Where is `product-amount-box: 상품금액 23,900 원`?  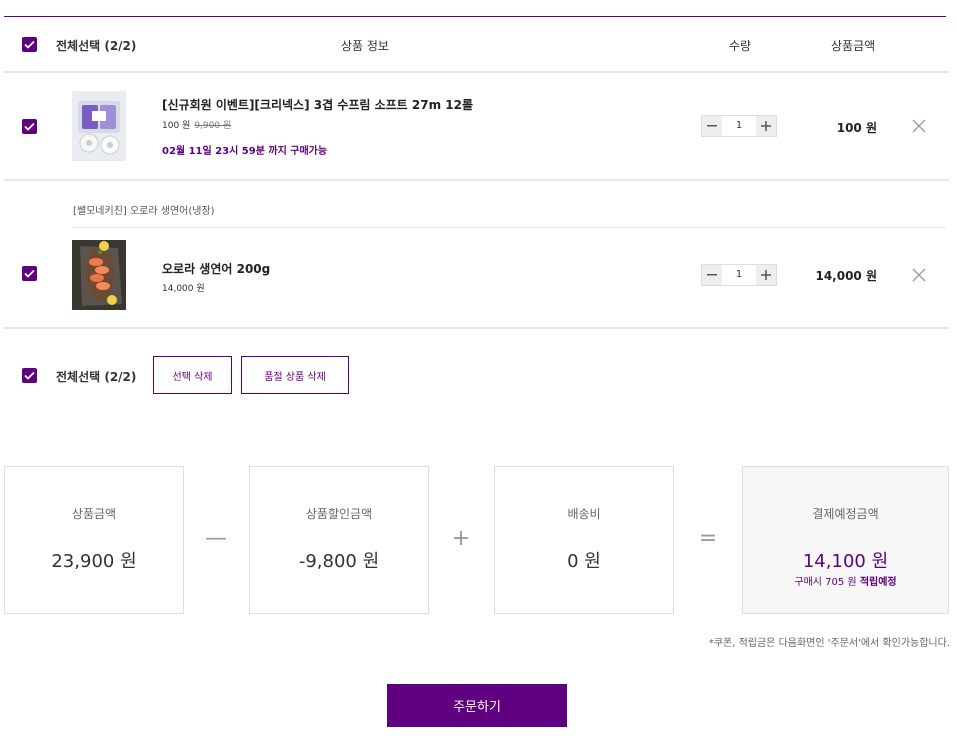 product-amount-box: 상품금액 23,900 원 is located at coordinates (94, 540).